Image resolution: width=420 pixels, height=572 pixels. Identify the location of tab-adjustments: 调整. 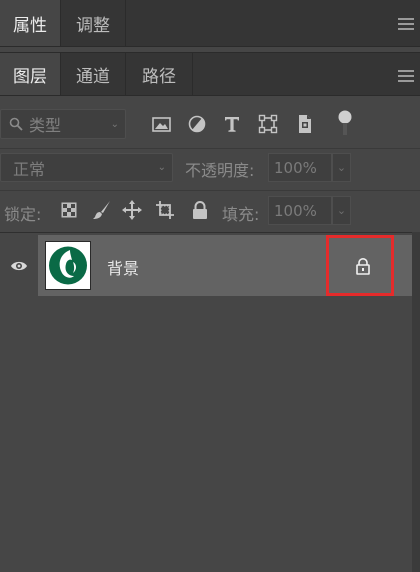
(93, 23).